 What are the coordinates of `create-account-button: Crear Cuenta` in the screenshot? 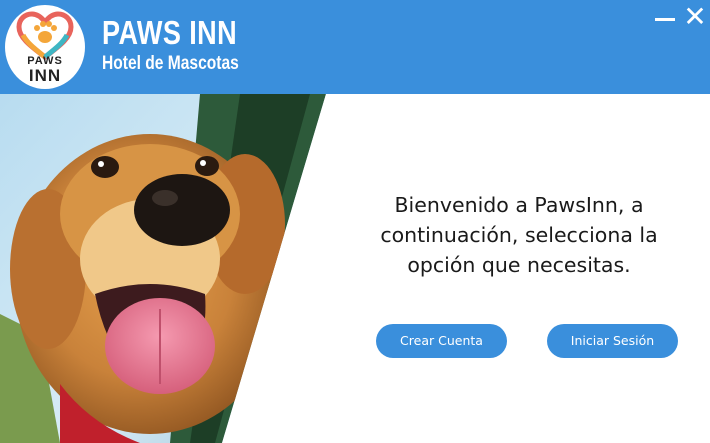 It's located at (441, 341).